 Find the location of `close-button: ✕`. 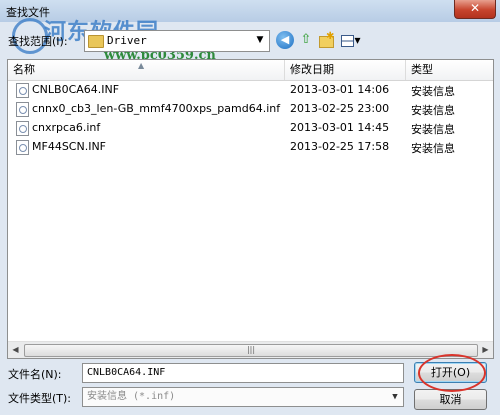

close-button: ✕ is located at coordinates (475, 9).